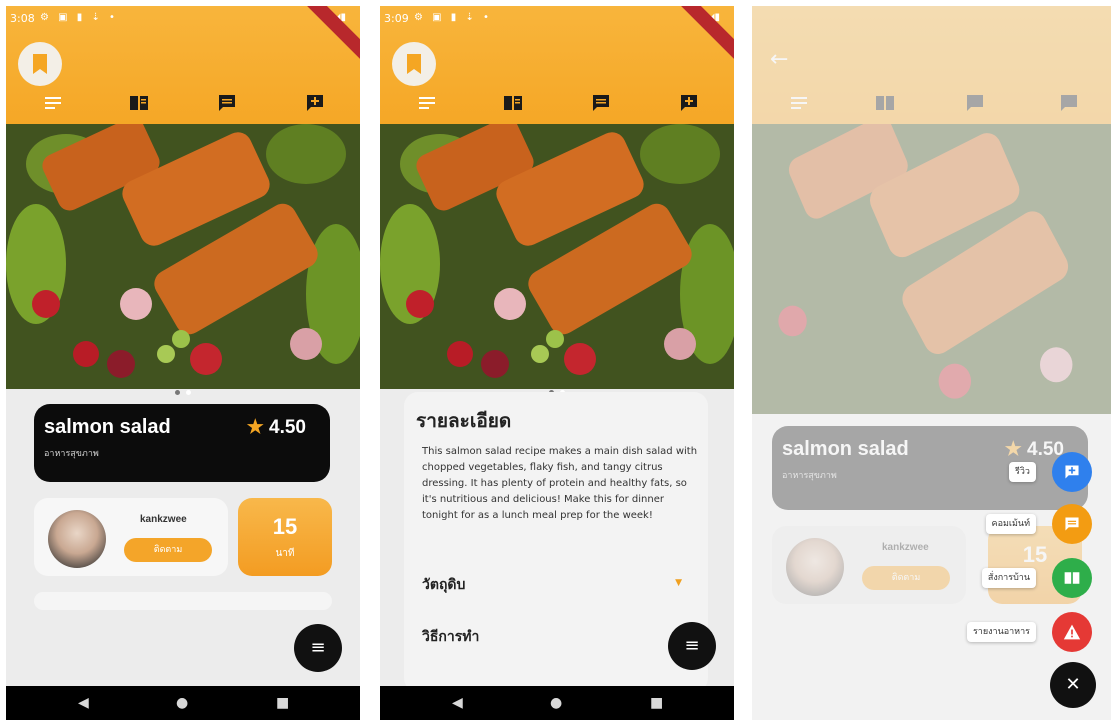 This screenshot has height=720, width=1111. I want to click on warning-icon, so click(1072, 632).